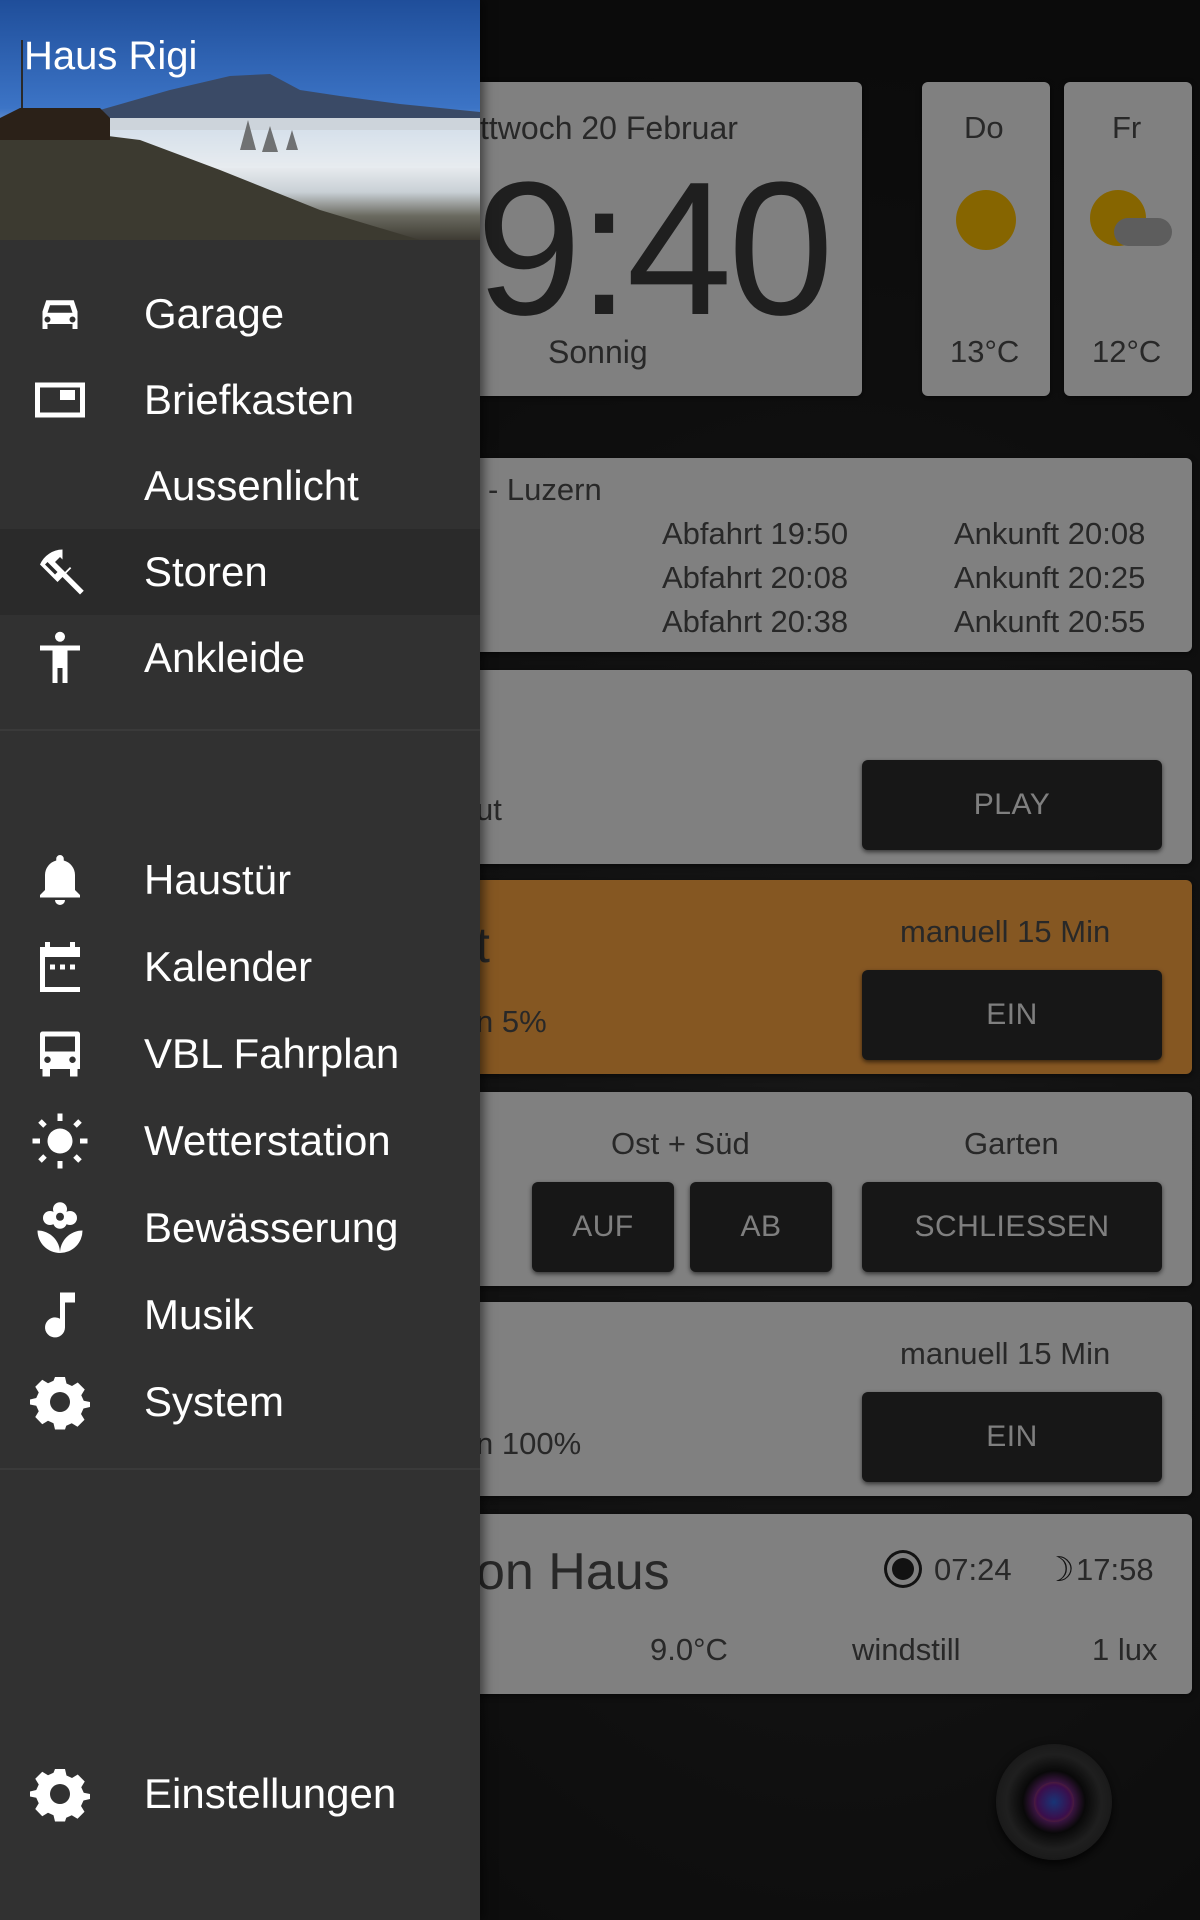 This screenshot has width=1200, height=1920. I want to click on menu-item-wetterstation: Wetterstation, so click(240, 1141).